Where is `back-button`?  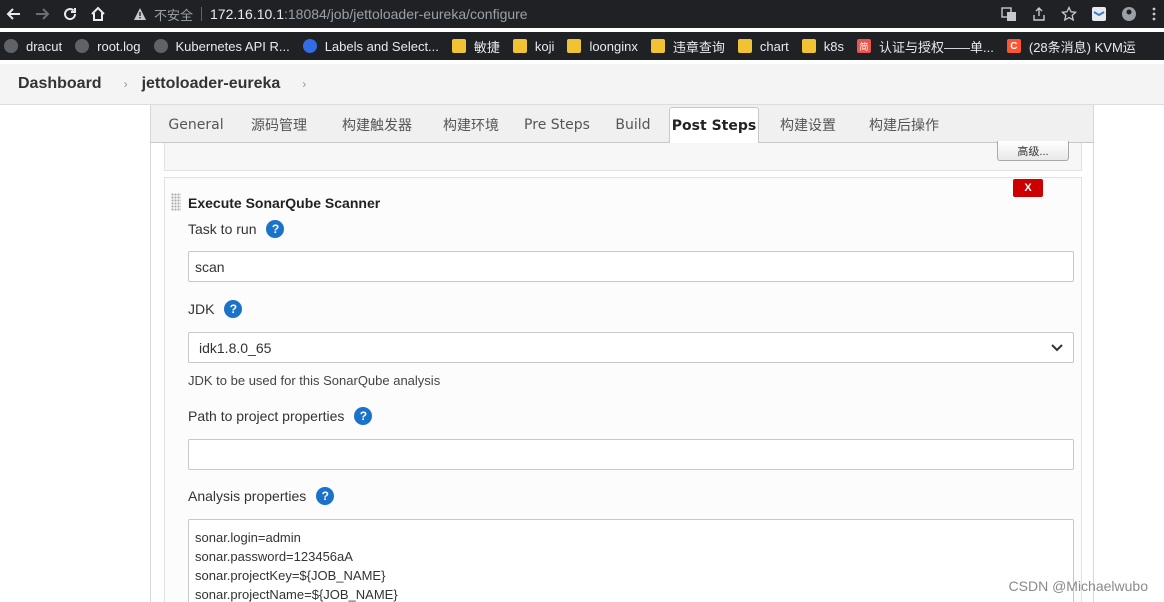 back-button is located at coordinates (14, 14).